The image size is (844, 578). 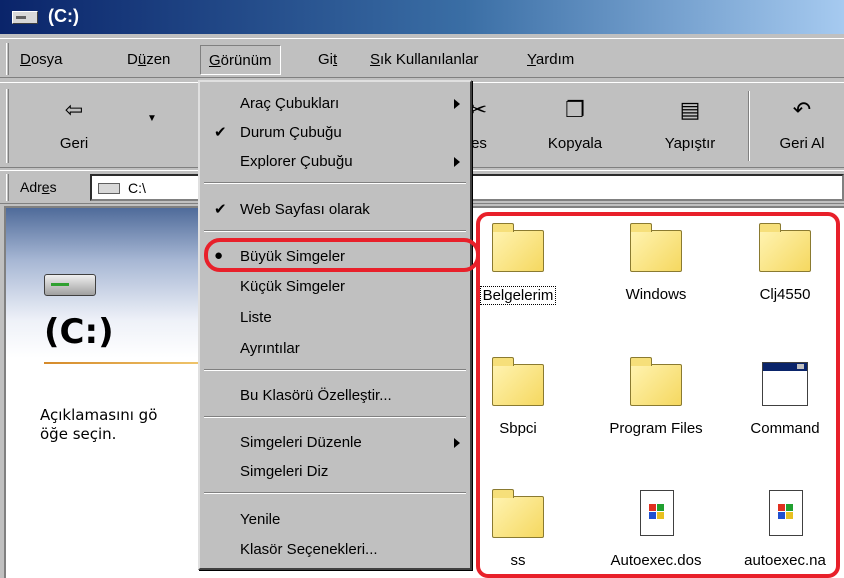 I want to click on menu-item-explorer-cubugu: Explorer Çubuğu, so click(x=335, y=162).